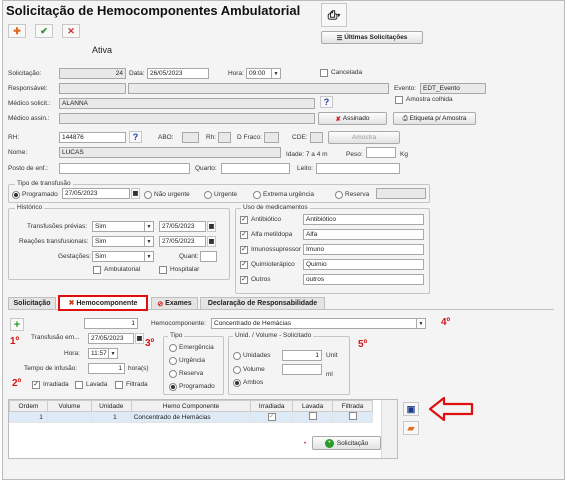 The image size is (567, 482). I want to click on save-disk-icon: ▣, so click(411, 409).